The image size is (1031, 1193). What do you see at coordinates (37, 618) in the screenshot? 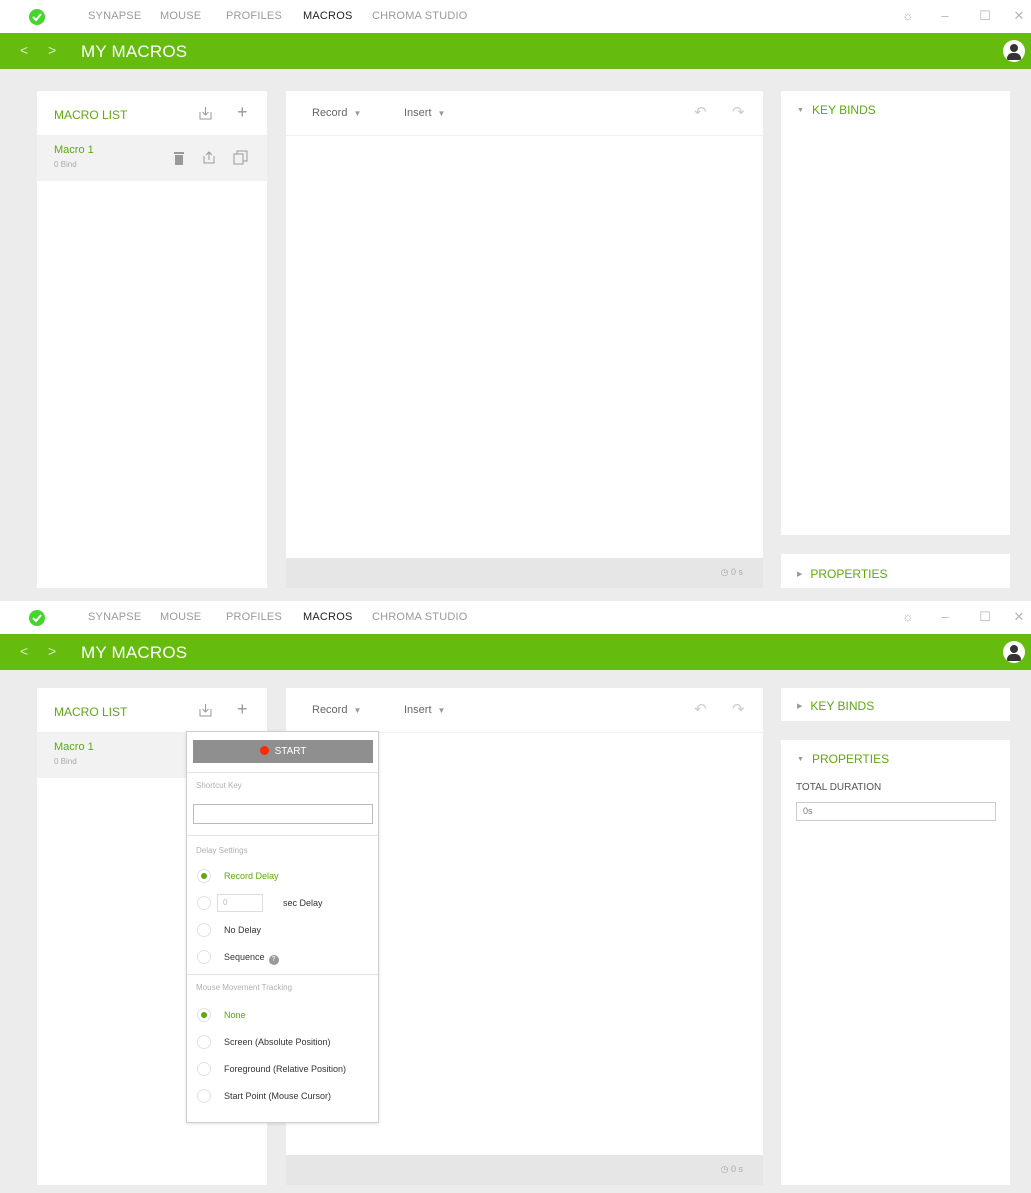
I see `razer-logo-icon` at bounding box center [37, 618].